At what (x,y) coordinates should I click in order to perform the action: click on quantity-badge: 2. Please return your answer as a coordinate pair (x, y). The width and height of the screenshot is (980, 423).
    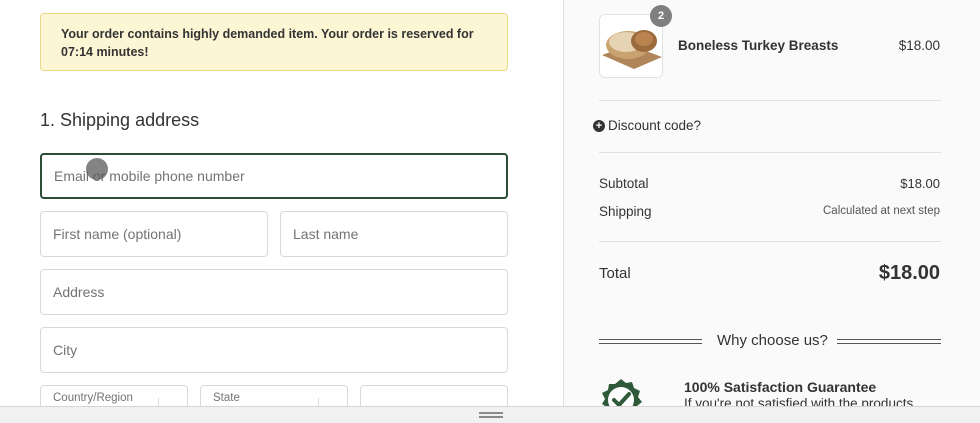
    Looking at the image, I should click on (661, 16).